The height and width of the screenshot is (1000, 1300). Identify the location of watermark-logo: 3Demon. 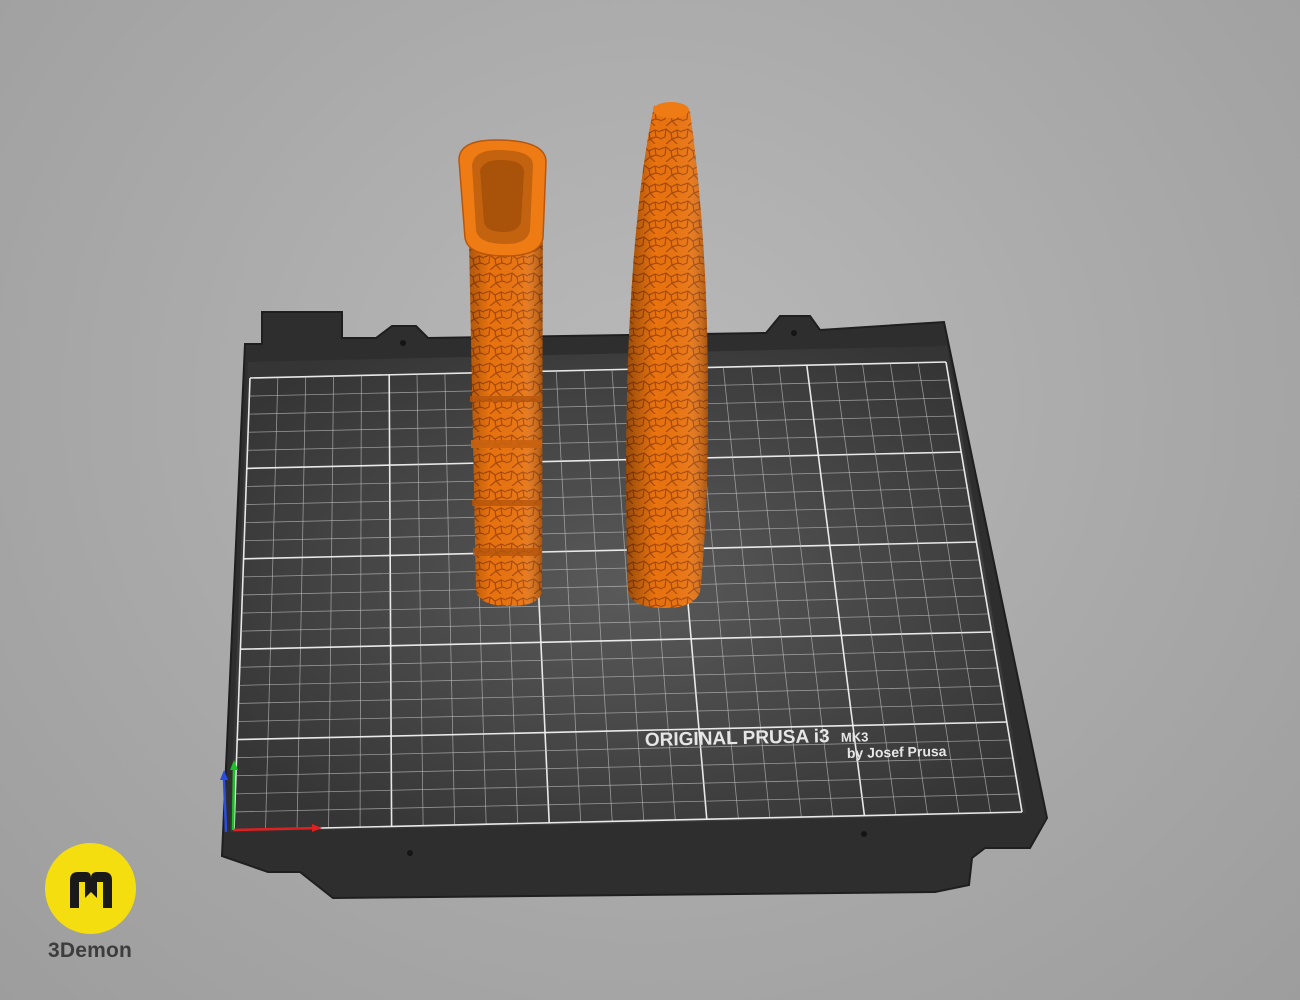
(90, 905).